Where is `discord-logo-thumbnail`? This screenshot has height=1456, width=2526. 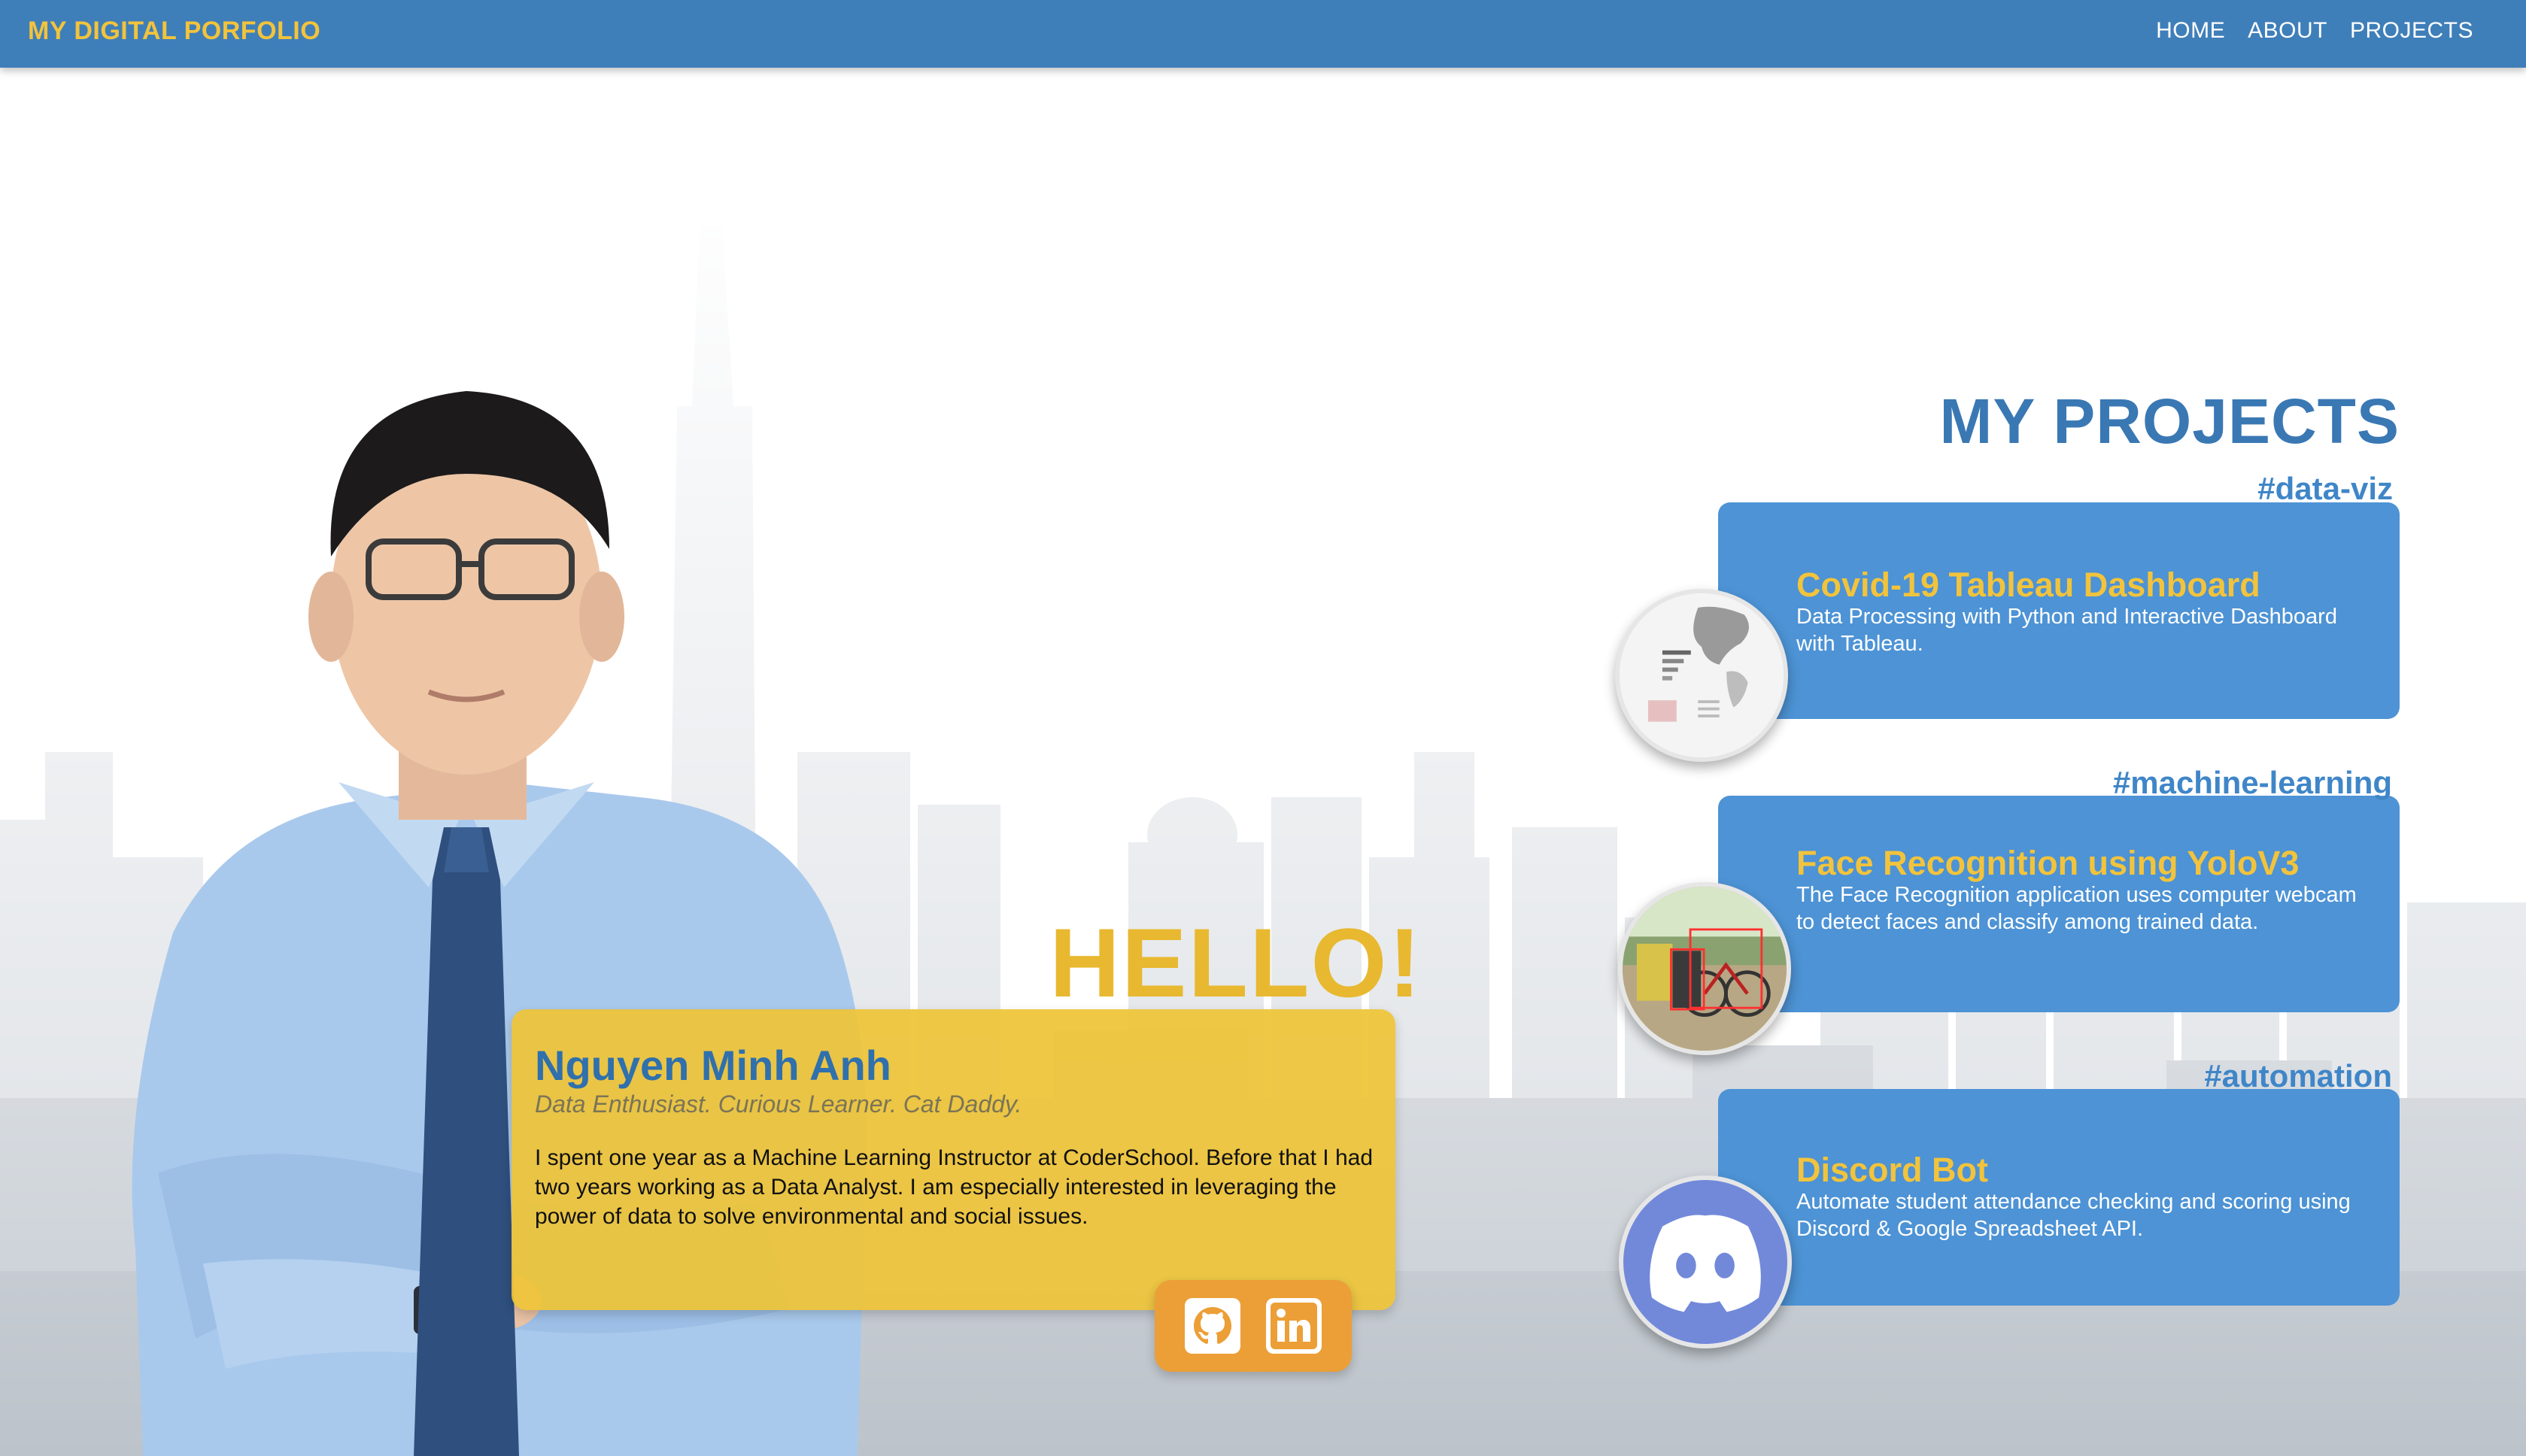
discord-logo-thumbnail is located at coordinates (1706, 1261).